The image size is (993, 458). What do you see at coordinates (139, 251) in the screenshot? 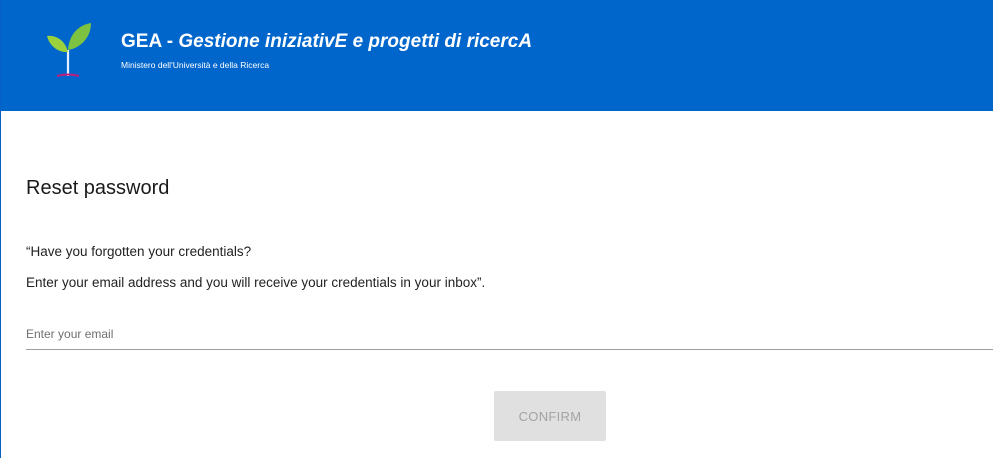
I see `intro-question: “Have you forgotten your credentials?` at bounding box center [139, 251].